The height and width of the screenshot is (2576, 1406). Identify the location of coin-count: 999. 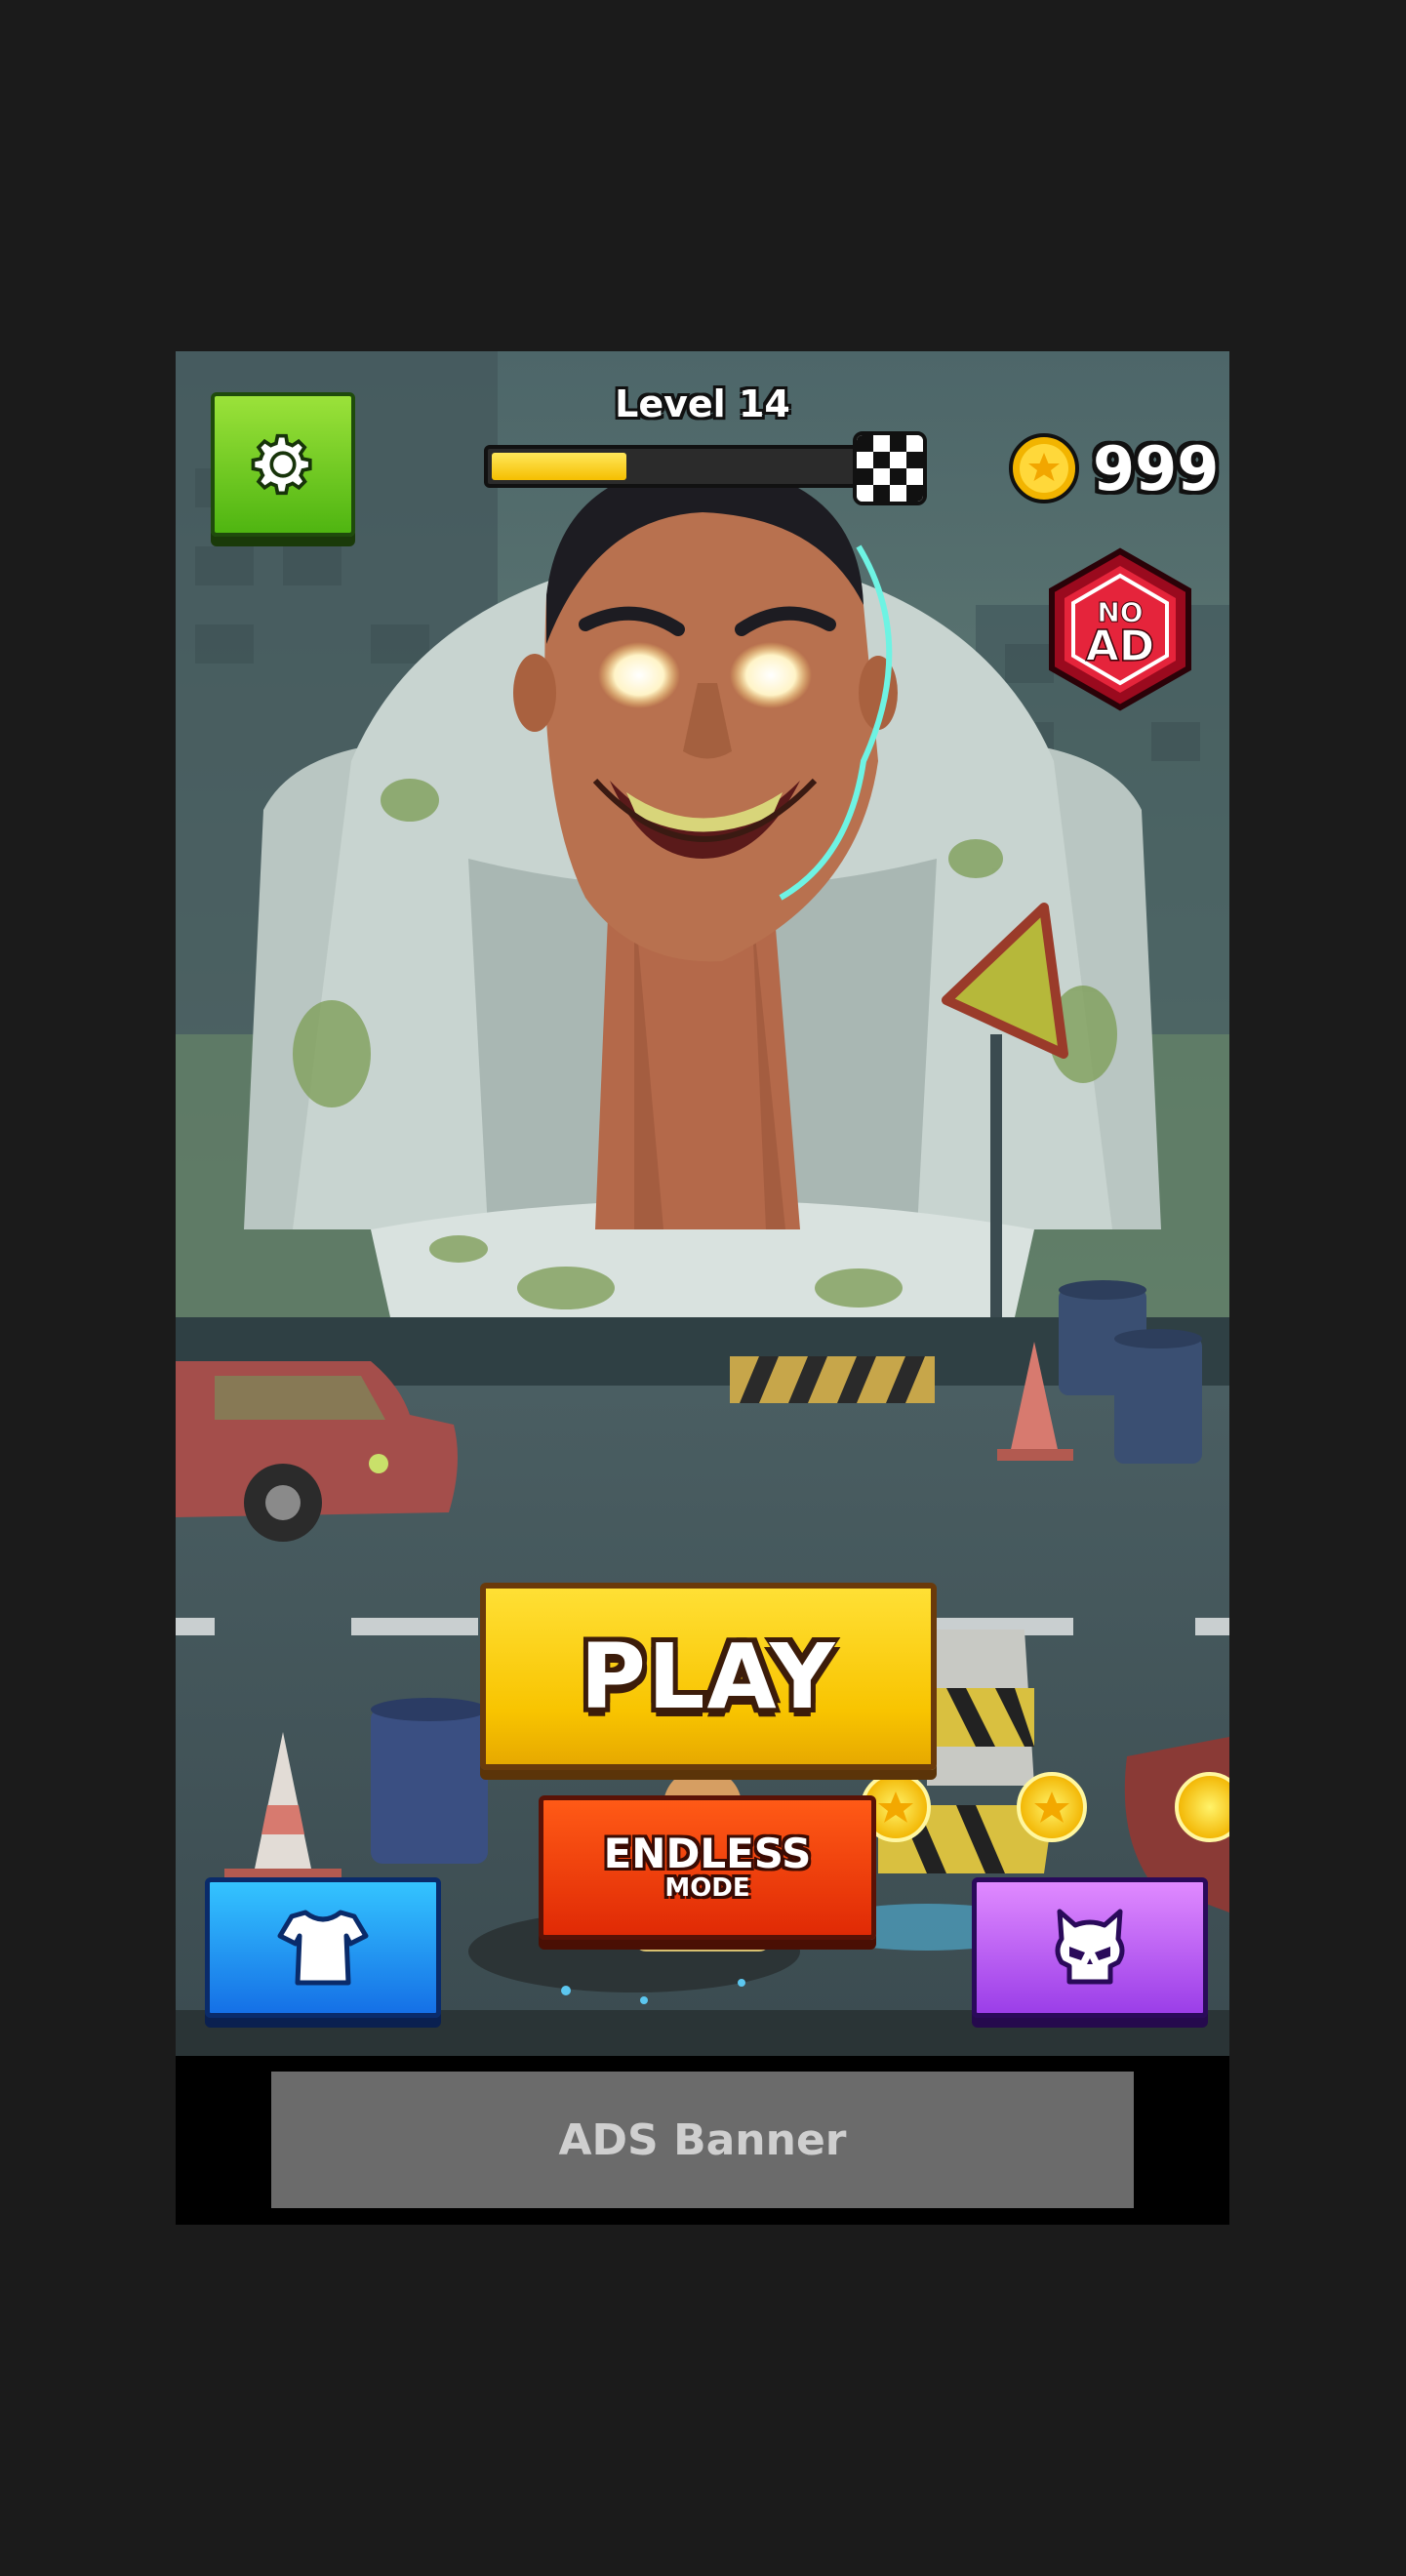
(1156, 468).